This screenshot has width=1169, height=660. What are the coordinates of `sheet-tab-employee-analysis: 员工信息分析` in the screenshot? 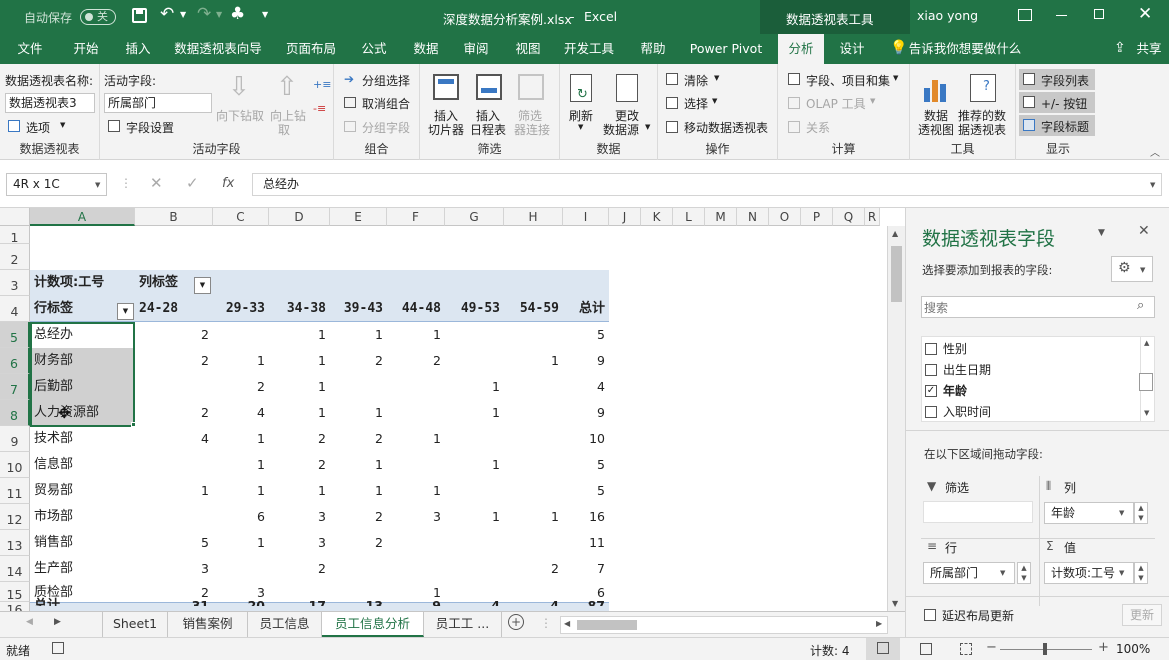 It's located at (373, 624).